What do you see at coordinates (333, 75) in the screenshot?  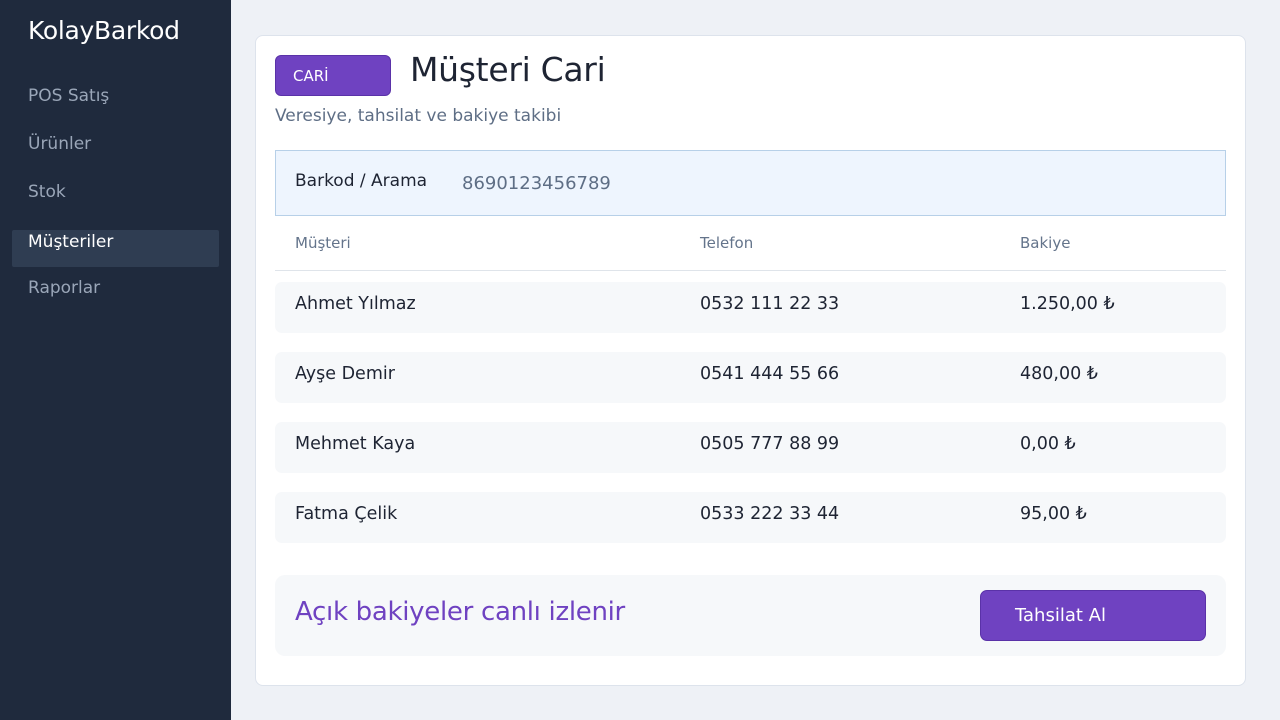 I see `section-badge: CARİ` at bounding box center [333, 75].